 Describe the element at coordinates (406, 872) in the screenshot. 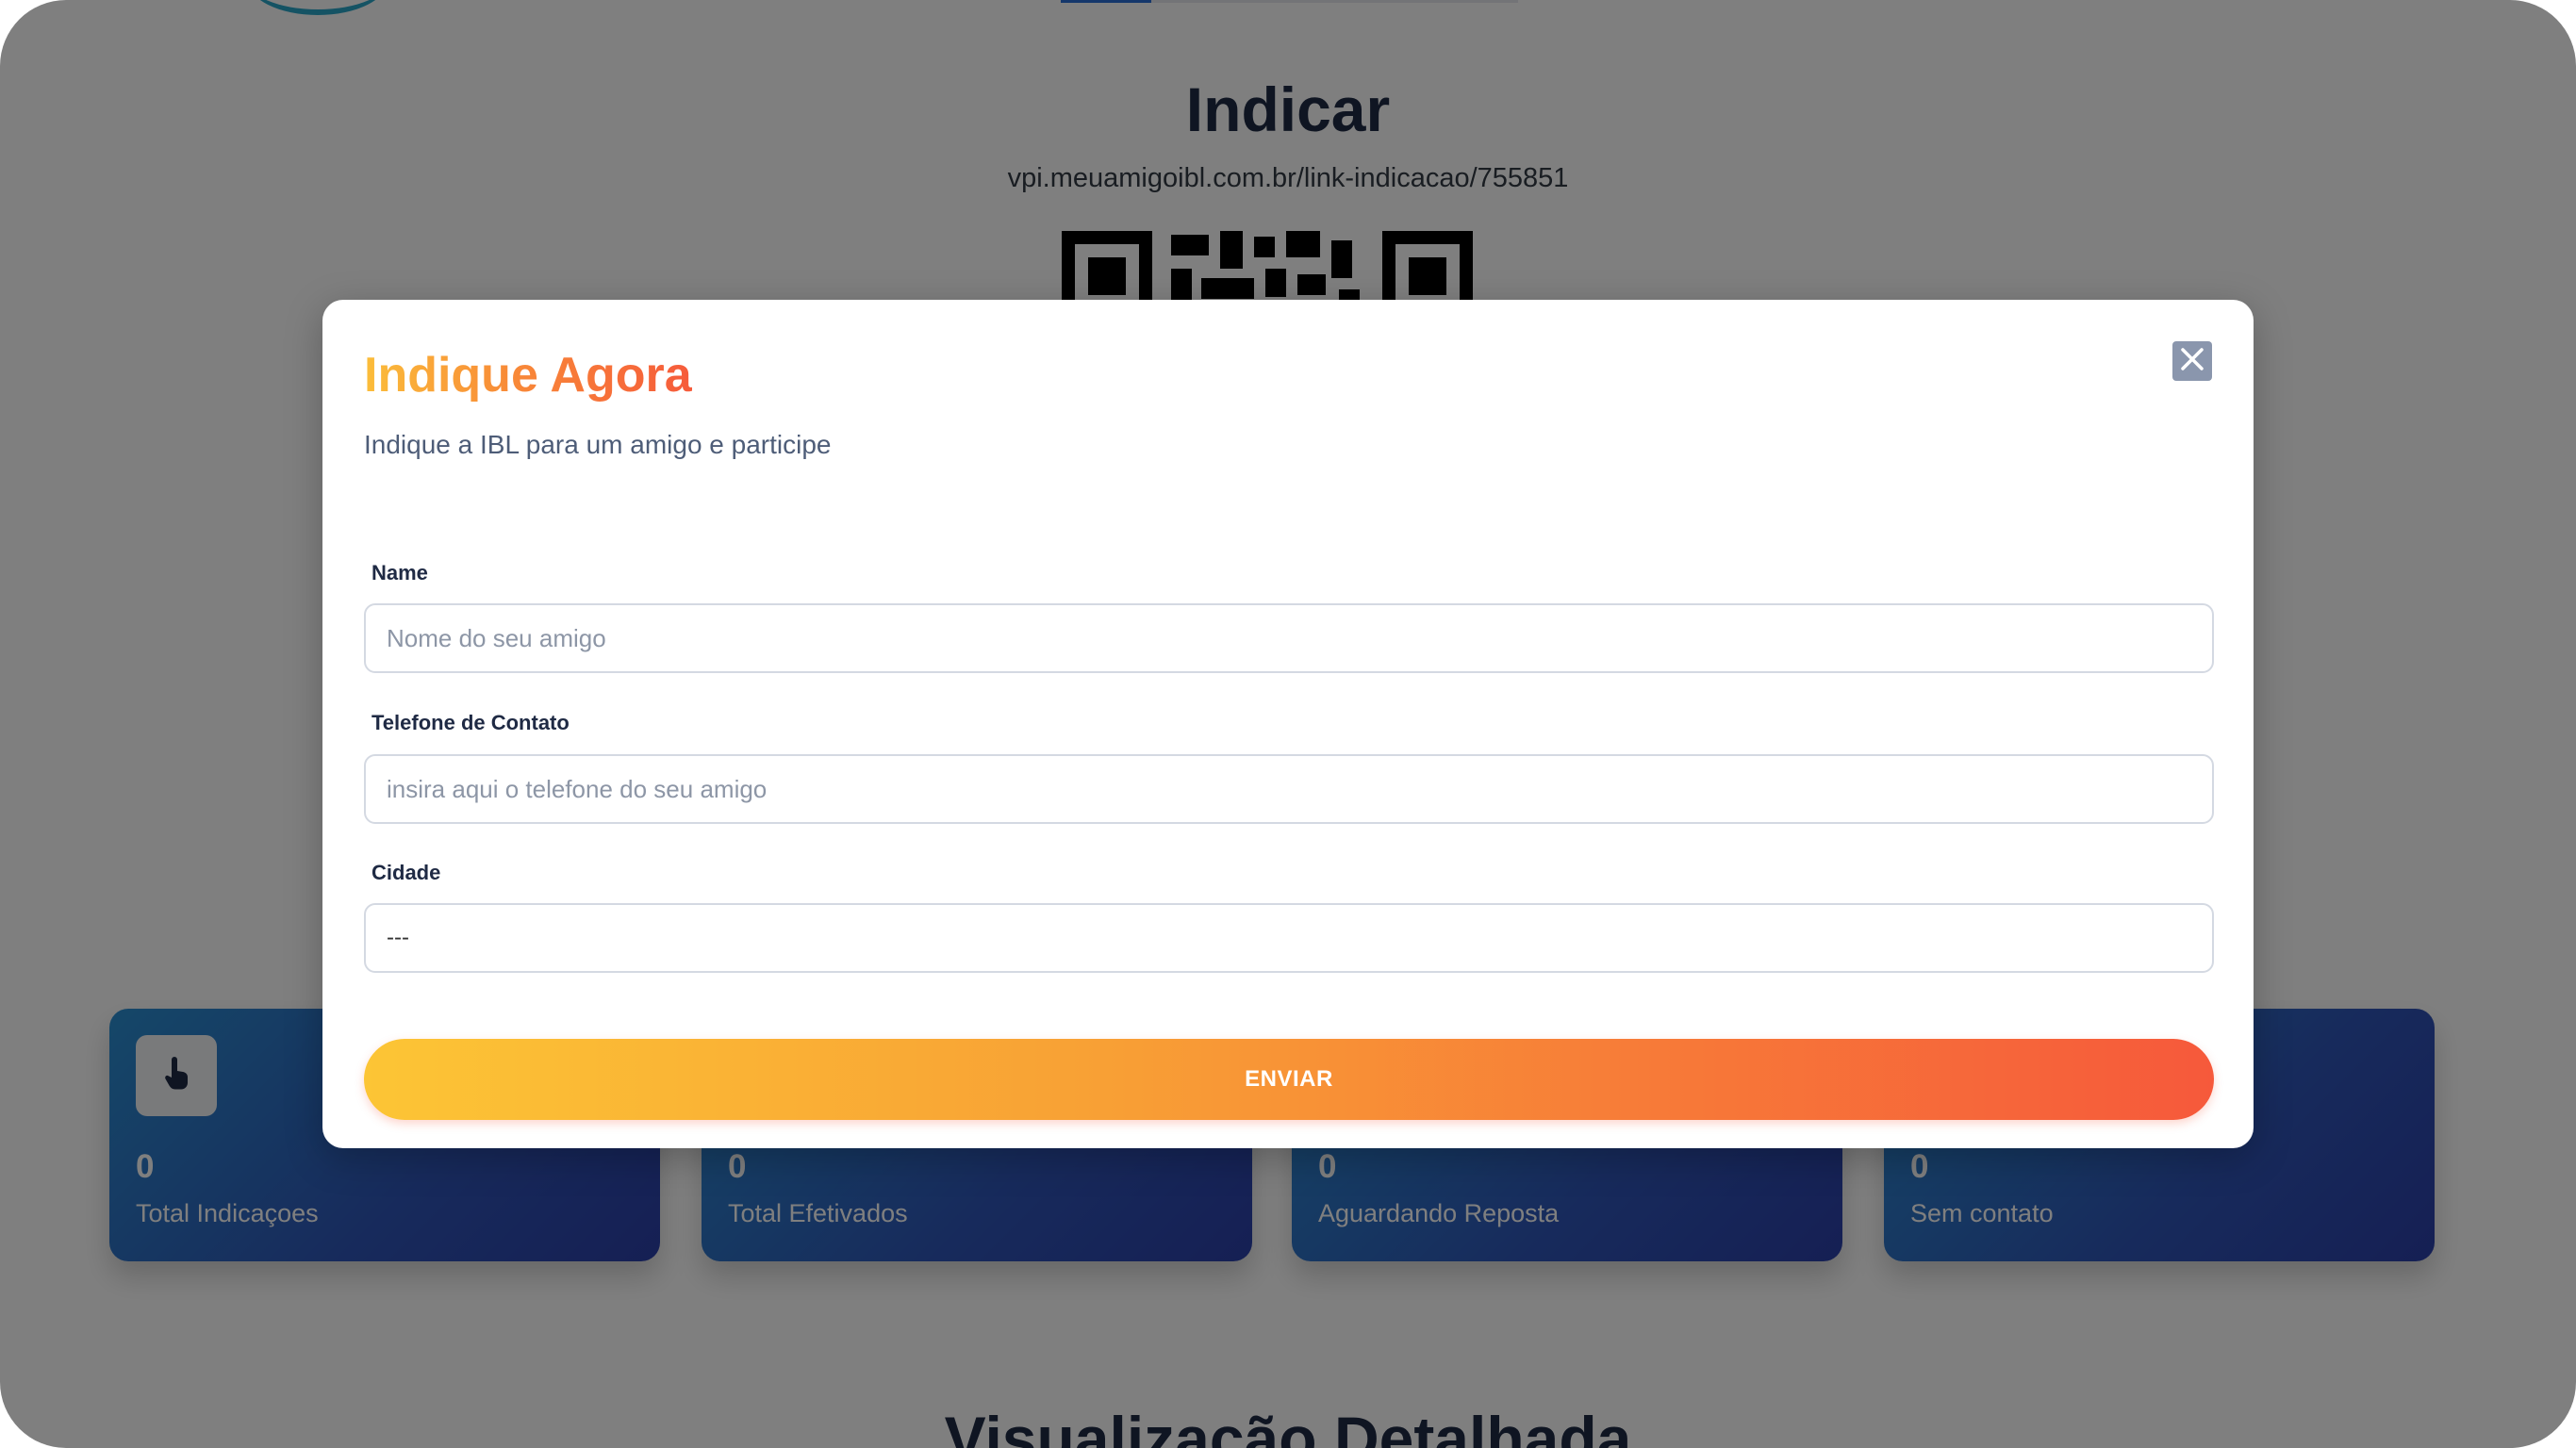

I see `city-label: Cidade` at that location.